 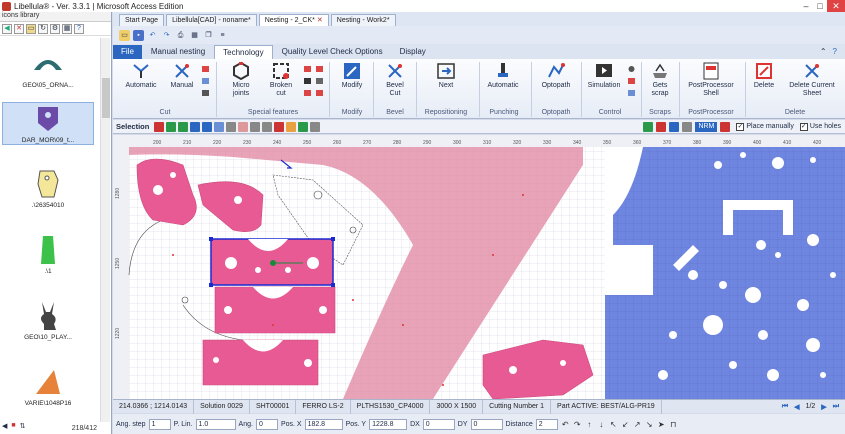 I want to click on first-page-icon: ⏮, so click(x=785, y=407).